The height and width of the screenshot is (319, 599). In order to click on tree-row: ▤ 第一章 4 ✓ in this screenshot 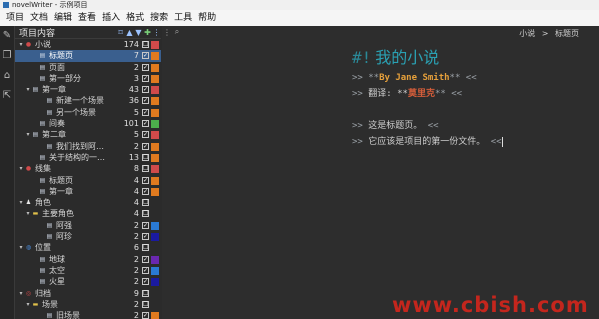, I will do `click(88, 191)`.